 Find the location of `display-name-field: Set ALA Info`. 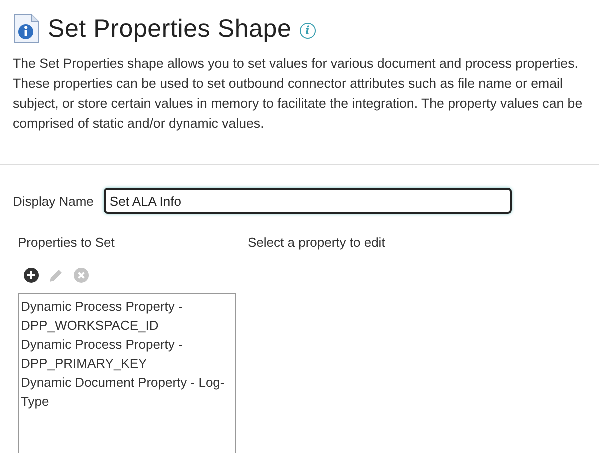

display-name-field: Set ALA Info is located at coordinates (308, 201).